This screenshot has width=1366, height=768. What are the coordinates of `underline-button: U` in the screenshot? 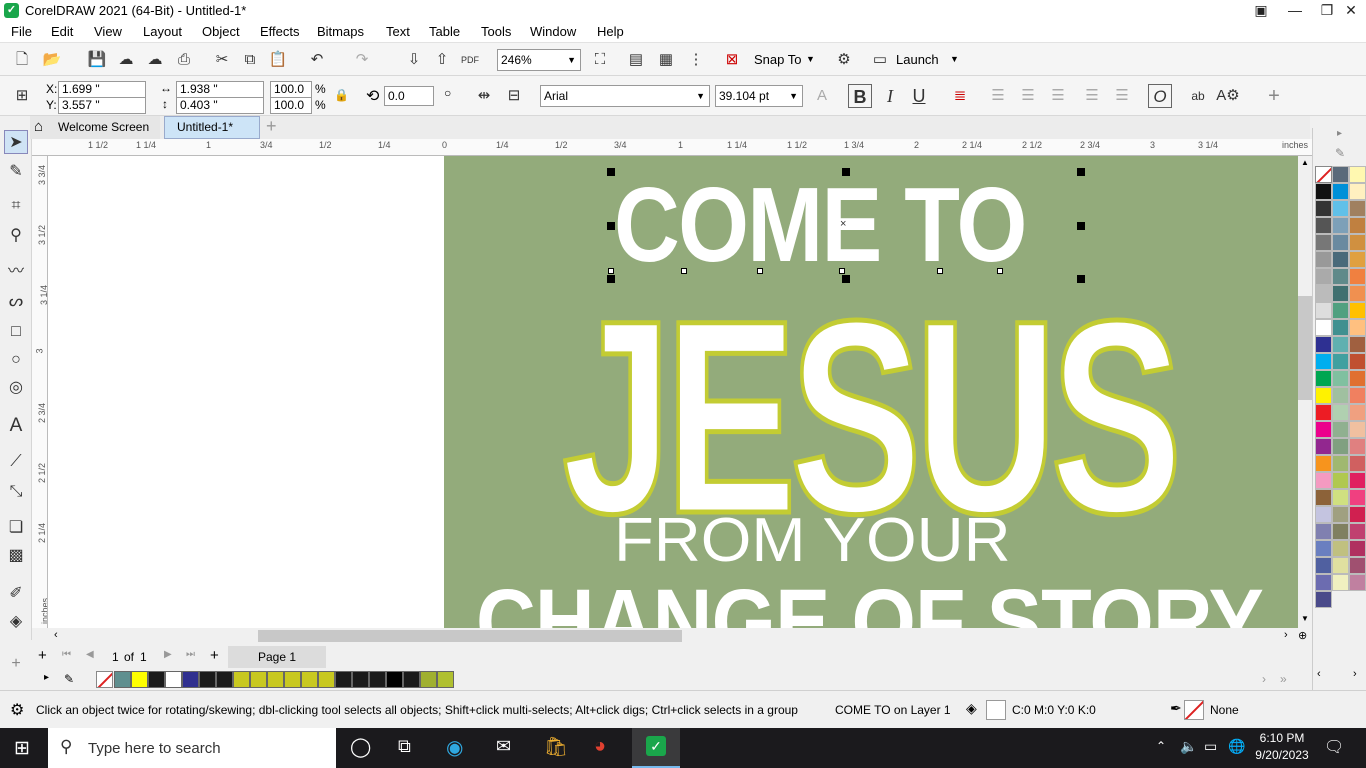 It's located at (919, 96).